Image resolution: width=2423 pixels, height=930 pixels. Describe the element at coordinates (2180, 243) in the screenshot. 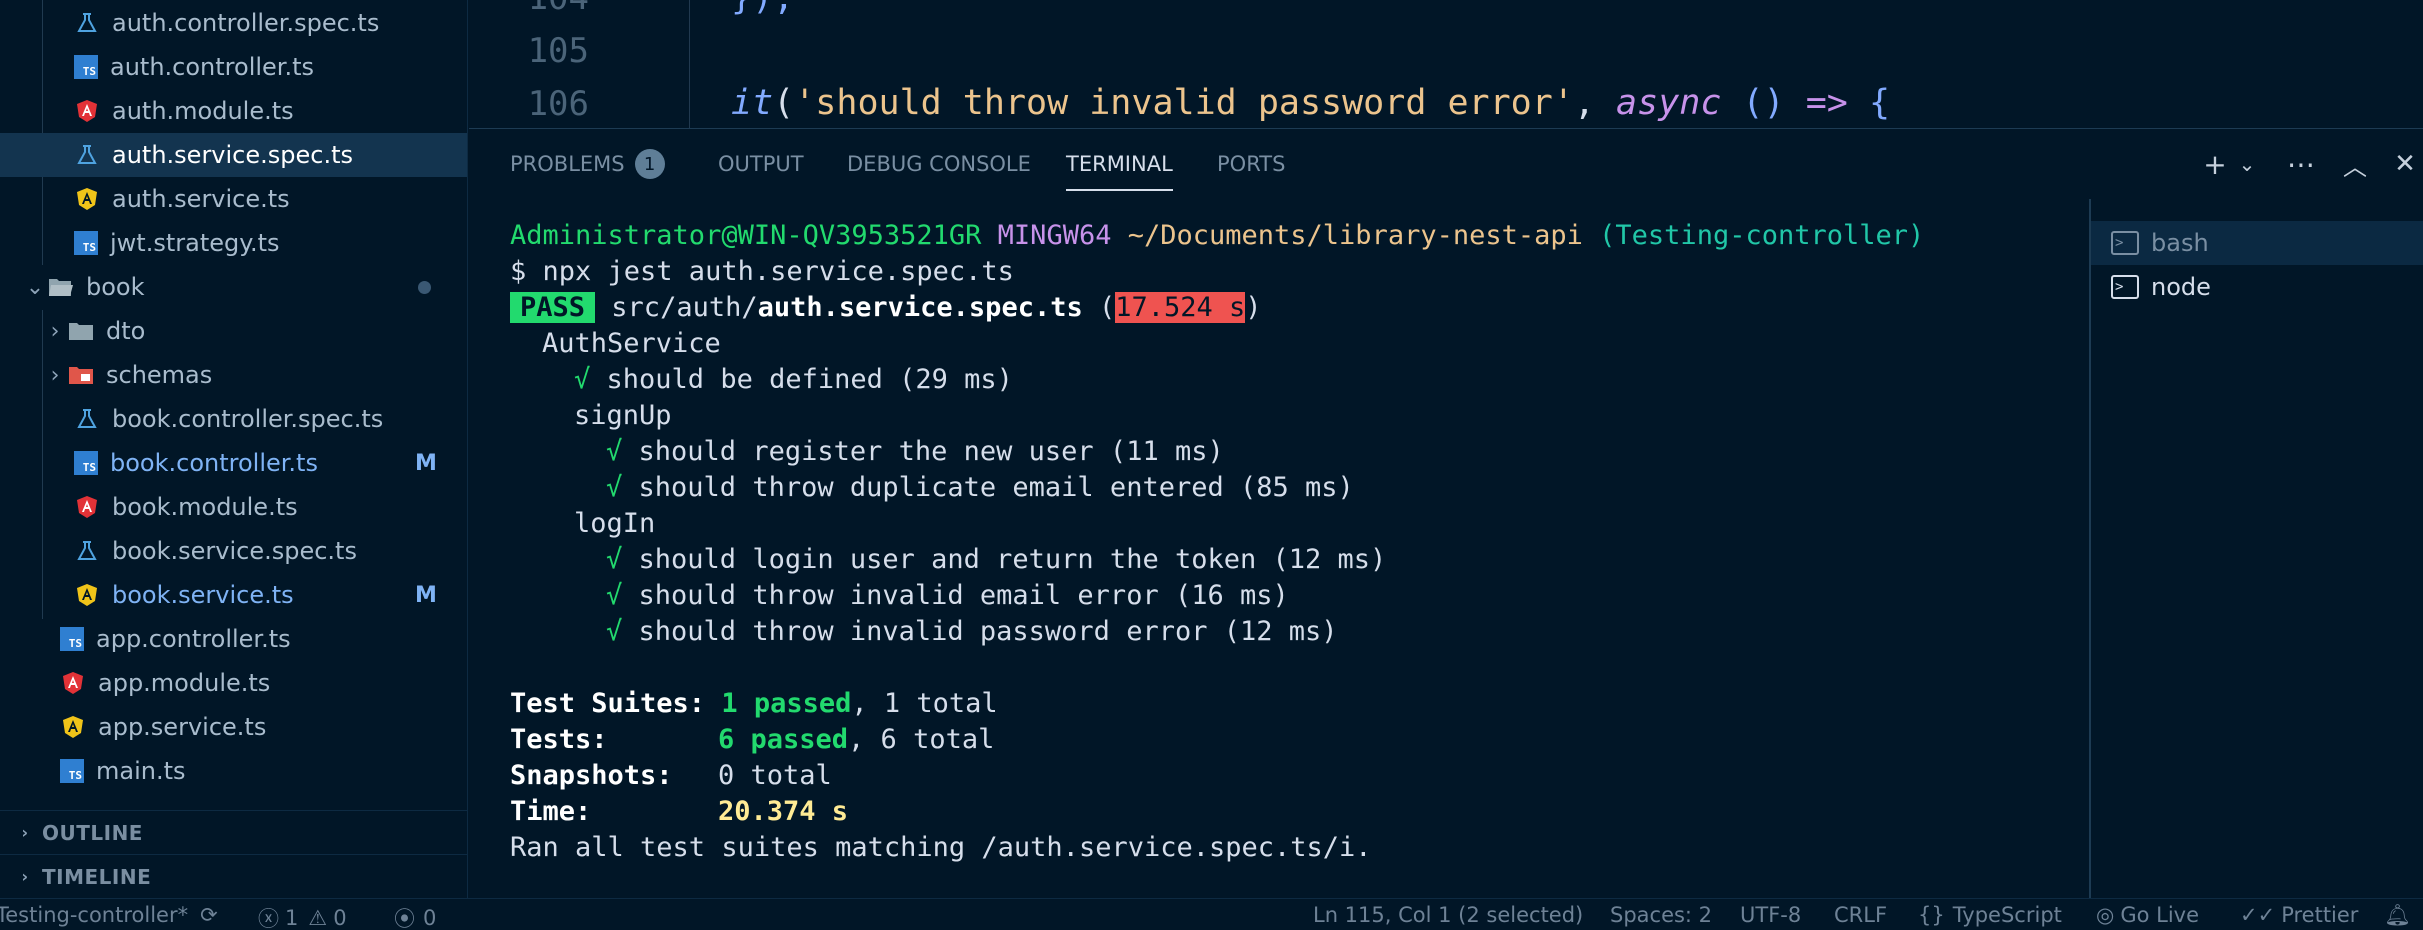

I see `terminal-name: bash` at that location.